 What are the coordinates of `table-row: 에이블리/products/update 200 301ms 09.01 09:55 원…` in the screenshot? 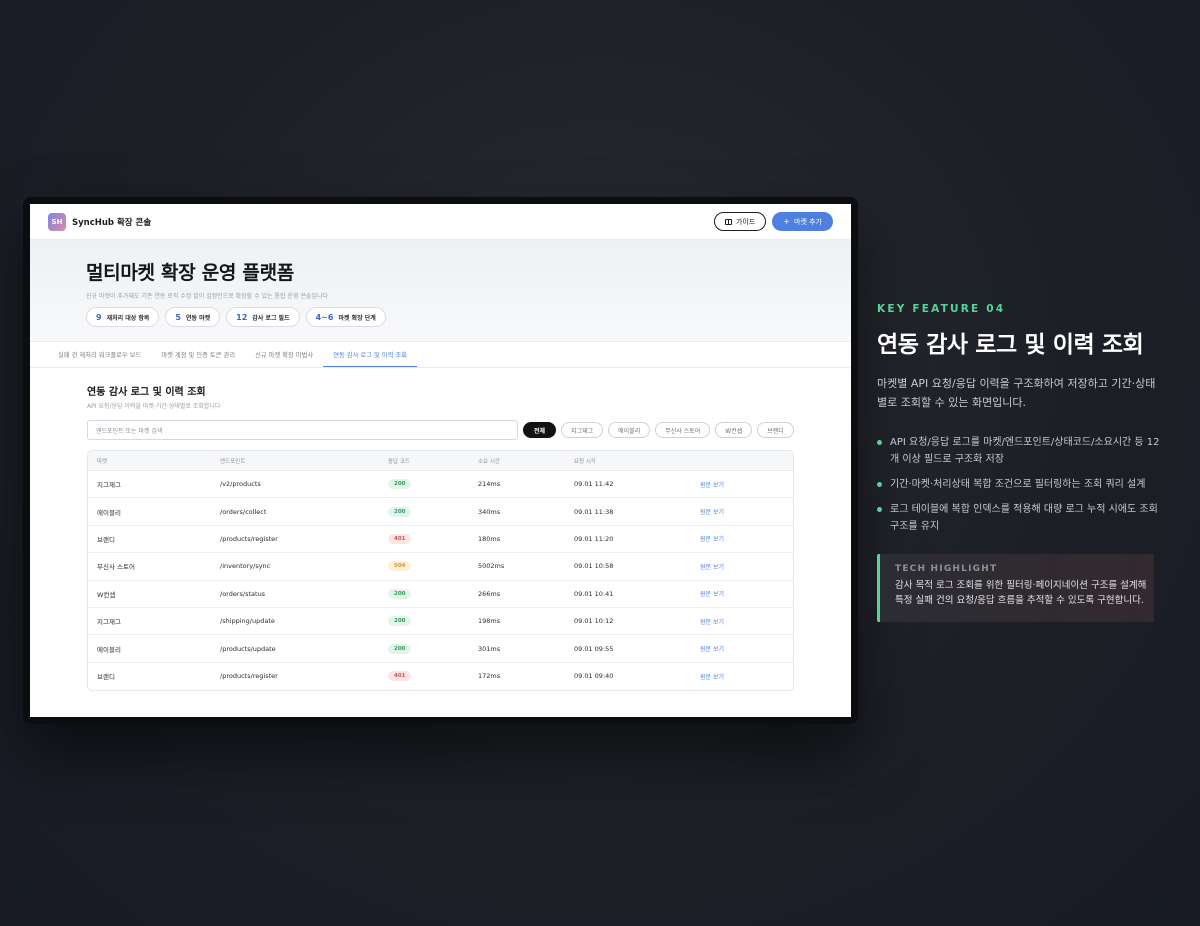 It's located at (440, 649).